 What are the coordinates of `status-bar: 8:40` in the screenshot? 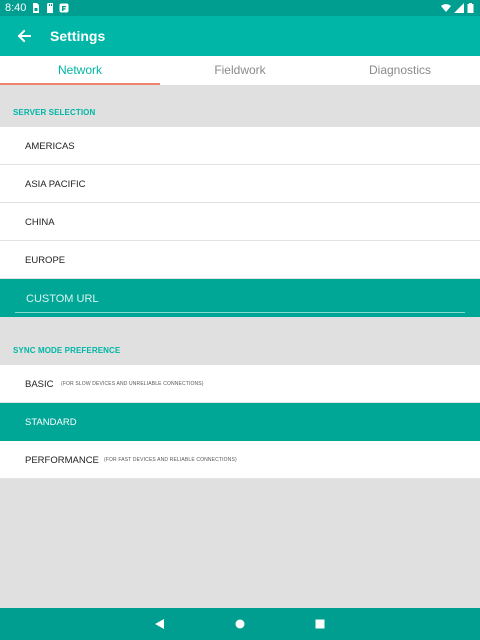 It's located at (240, 8).